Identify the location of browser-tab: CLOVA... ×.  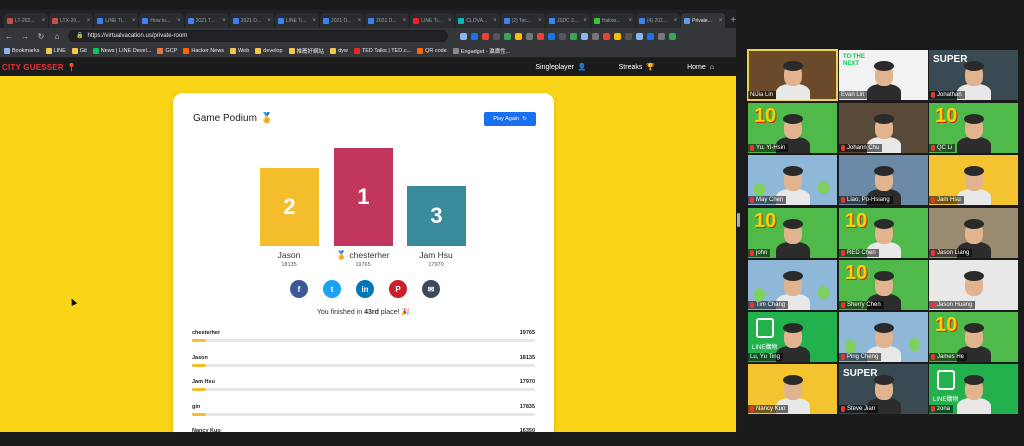
(477, 20).